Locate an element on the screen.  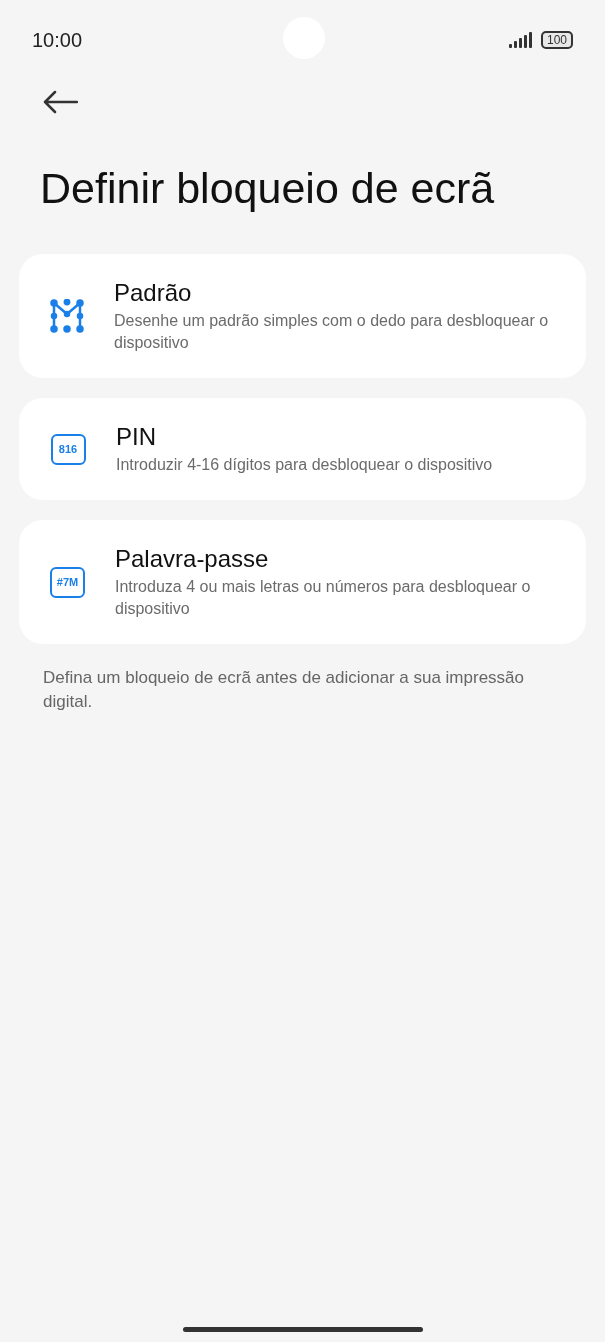
battery-indicator: 100 is located at coordinates (556, 40).